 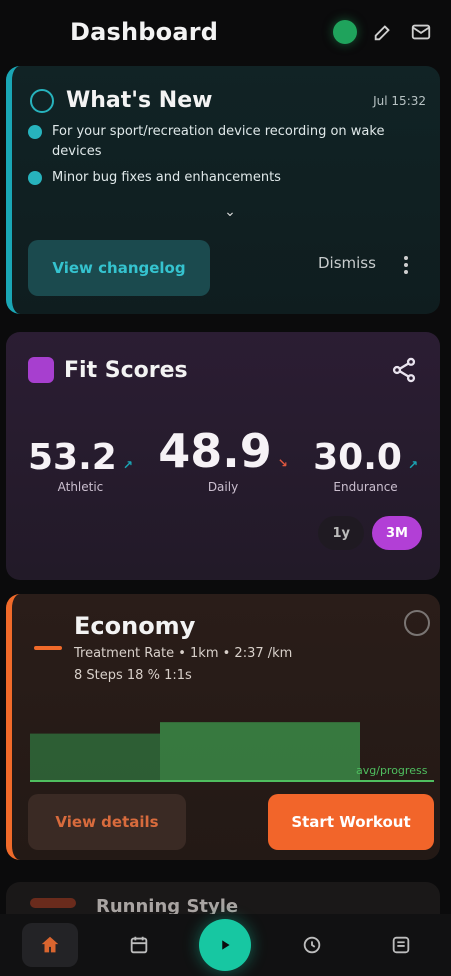 I want to click on fit-scores-header: Fit Scores, so click(x=223, y=370).